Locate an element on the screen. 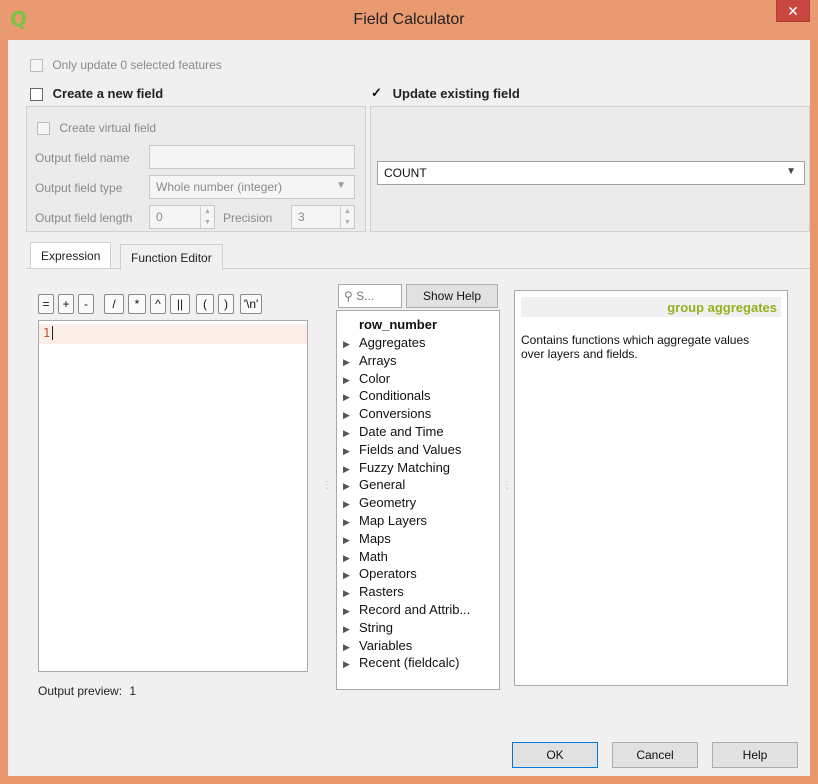  tree-group-item: ▶ Color is located at coordinates (366, 380).